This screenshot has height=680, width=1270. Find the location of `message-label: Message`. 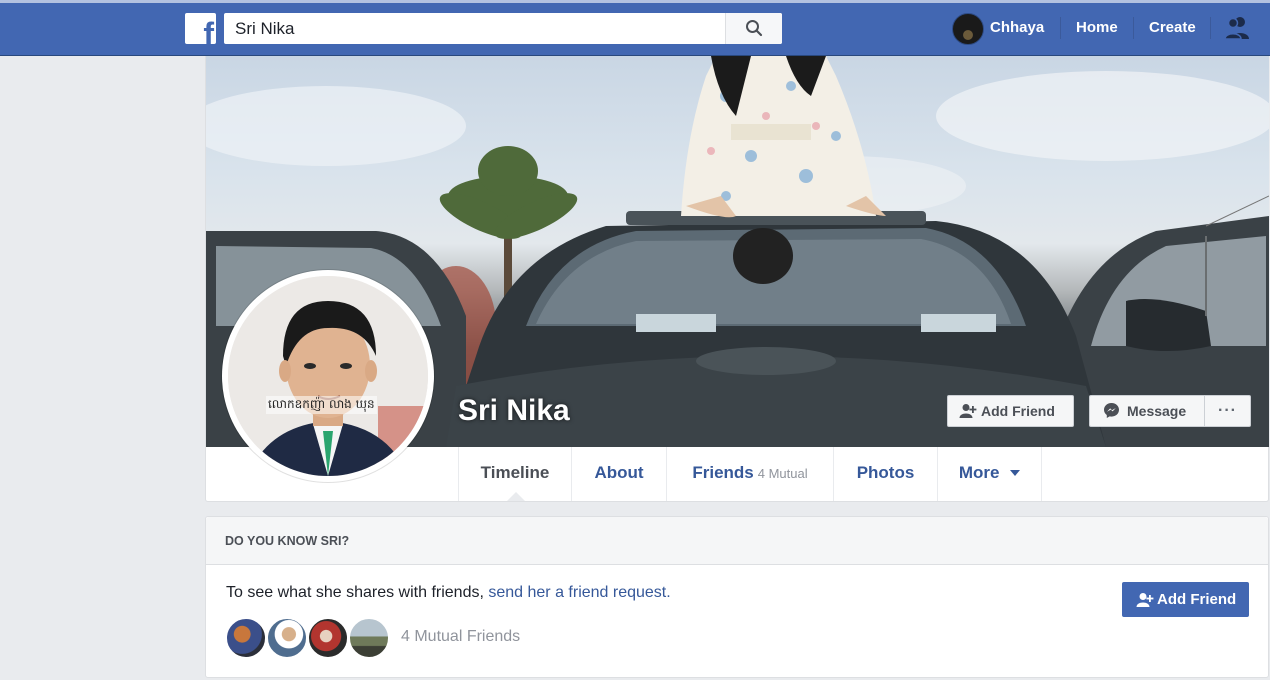

message-label: Message is located at coordinates (1157, 411).